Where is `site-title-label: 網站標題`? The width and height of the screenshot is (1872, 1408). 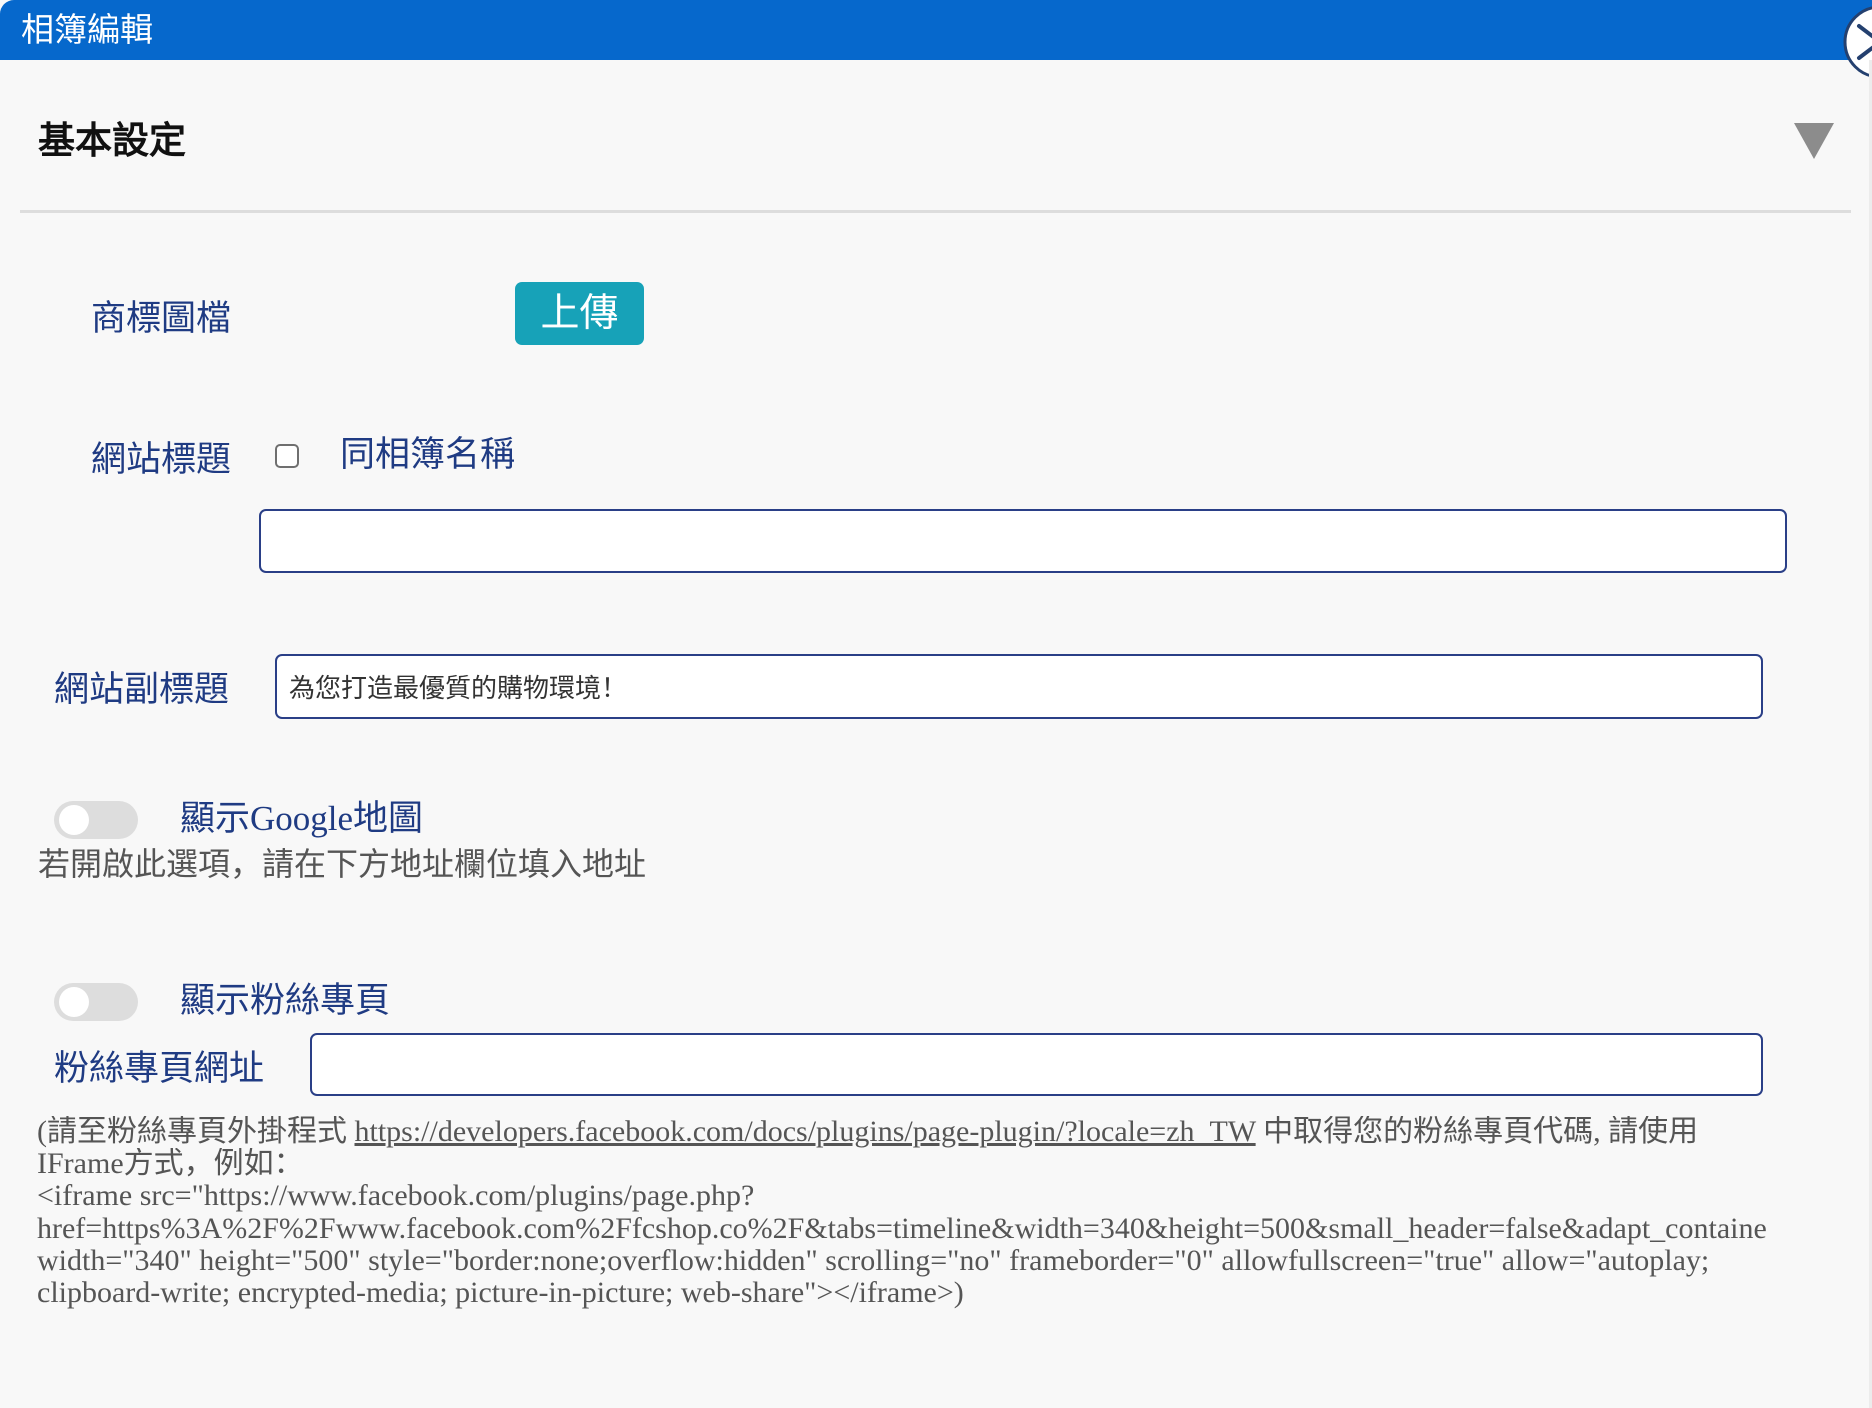
site-title-label: 網站標題 is located at coordinates (161, 460).